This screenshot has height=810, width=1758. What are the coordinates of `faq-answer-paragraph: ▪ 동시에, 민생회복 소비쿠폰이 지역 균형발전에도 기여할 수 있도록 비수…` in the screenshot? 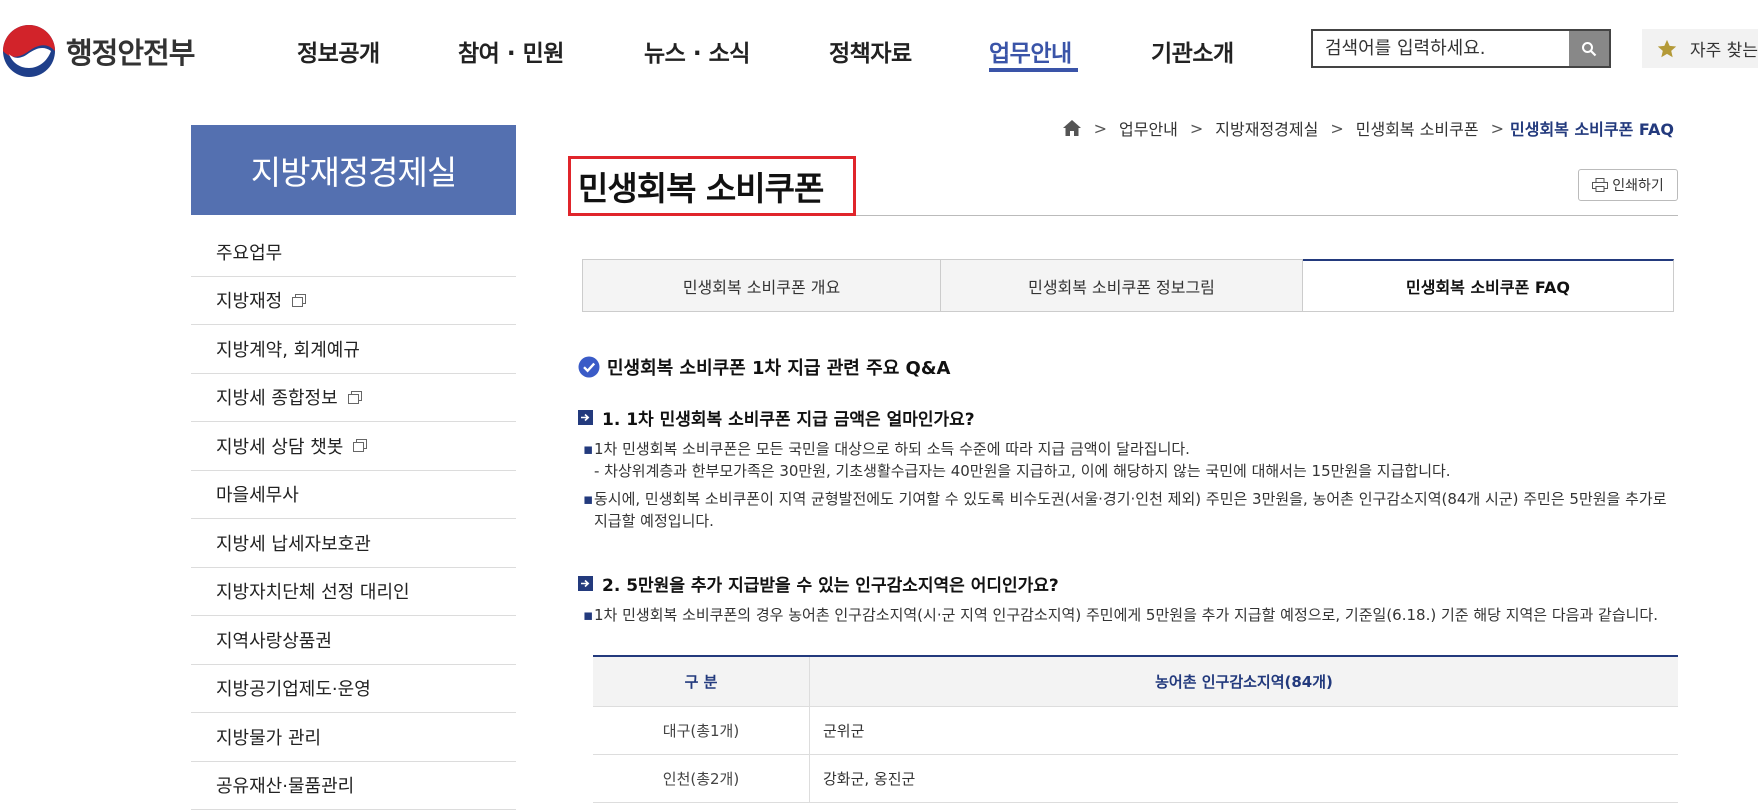 It's located at (1130, 510).